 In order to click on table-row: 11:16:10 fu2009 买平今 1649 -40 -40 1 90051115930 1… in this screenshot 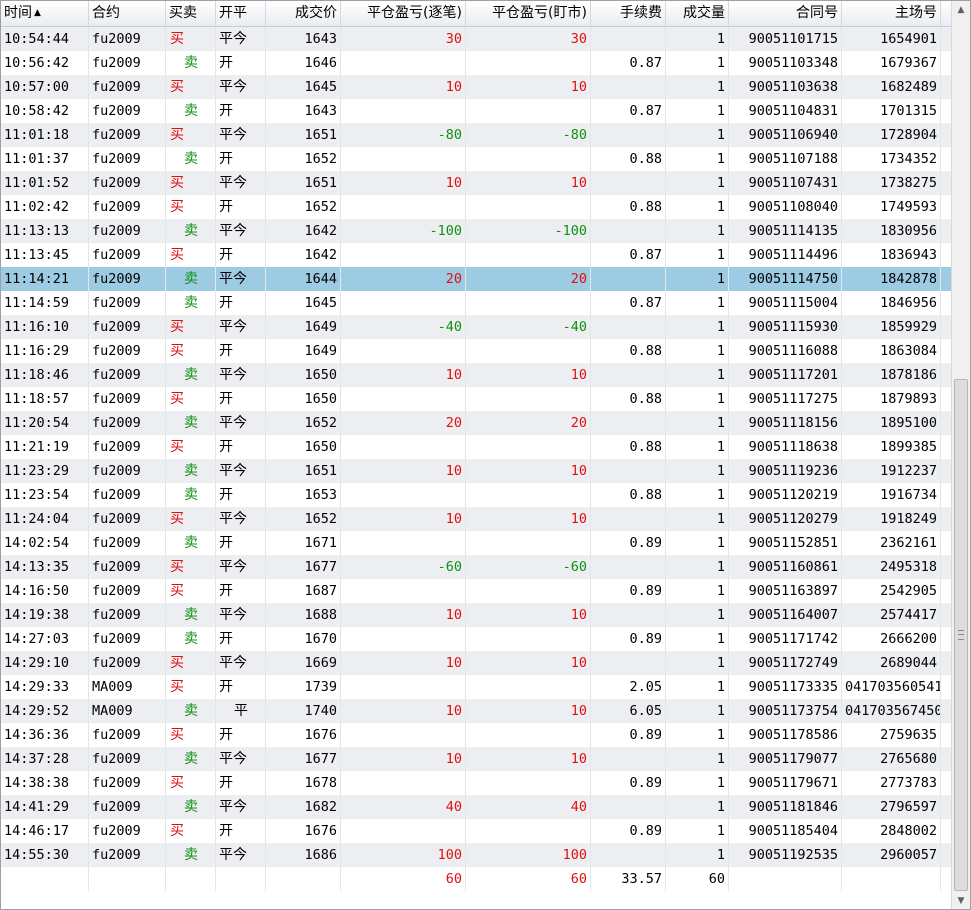, I will do `click(476, 327)`.